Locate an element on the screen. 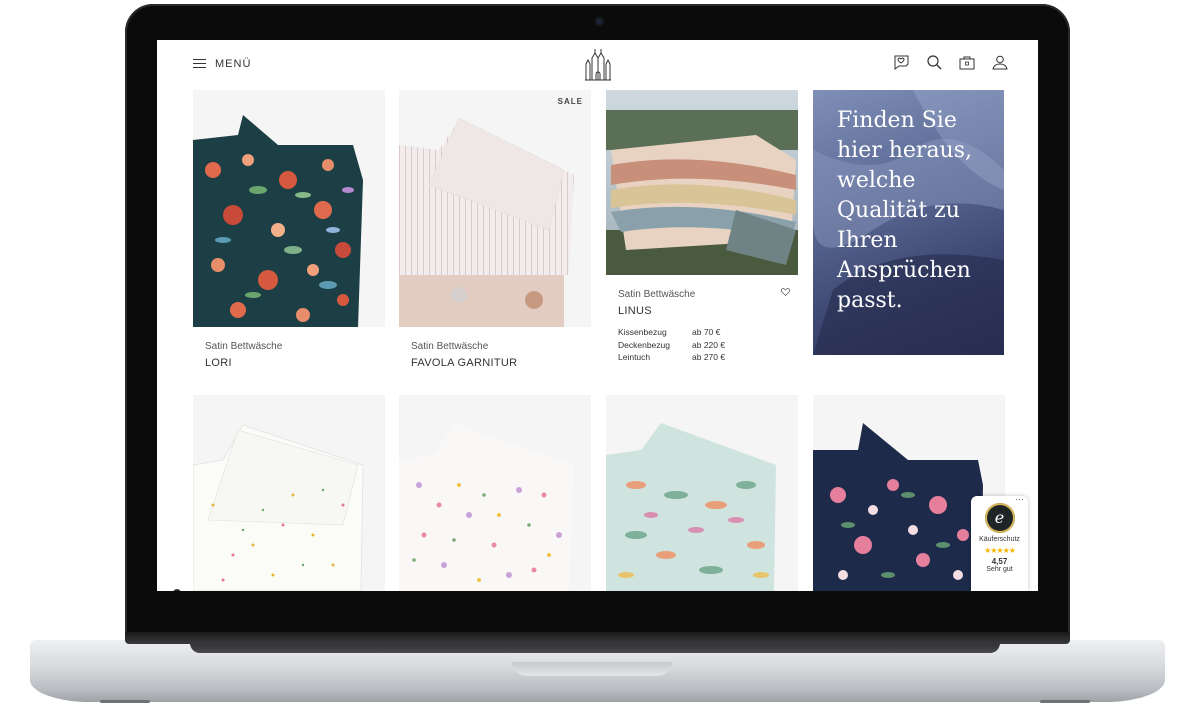 The width and height of the screenshot is (1190, 724). price-label: Kissenbezug is located at coordinates (642, 332).